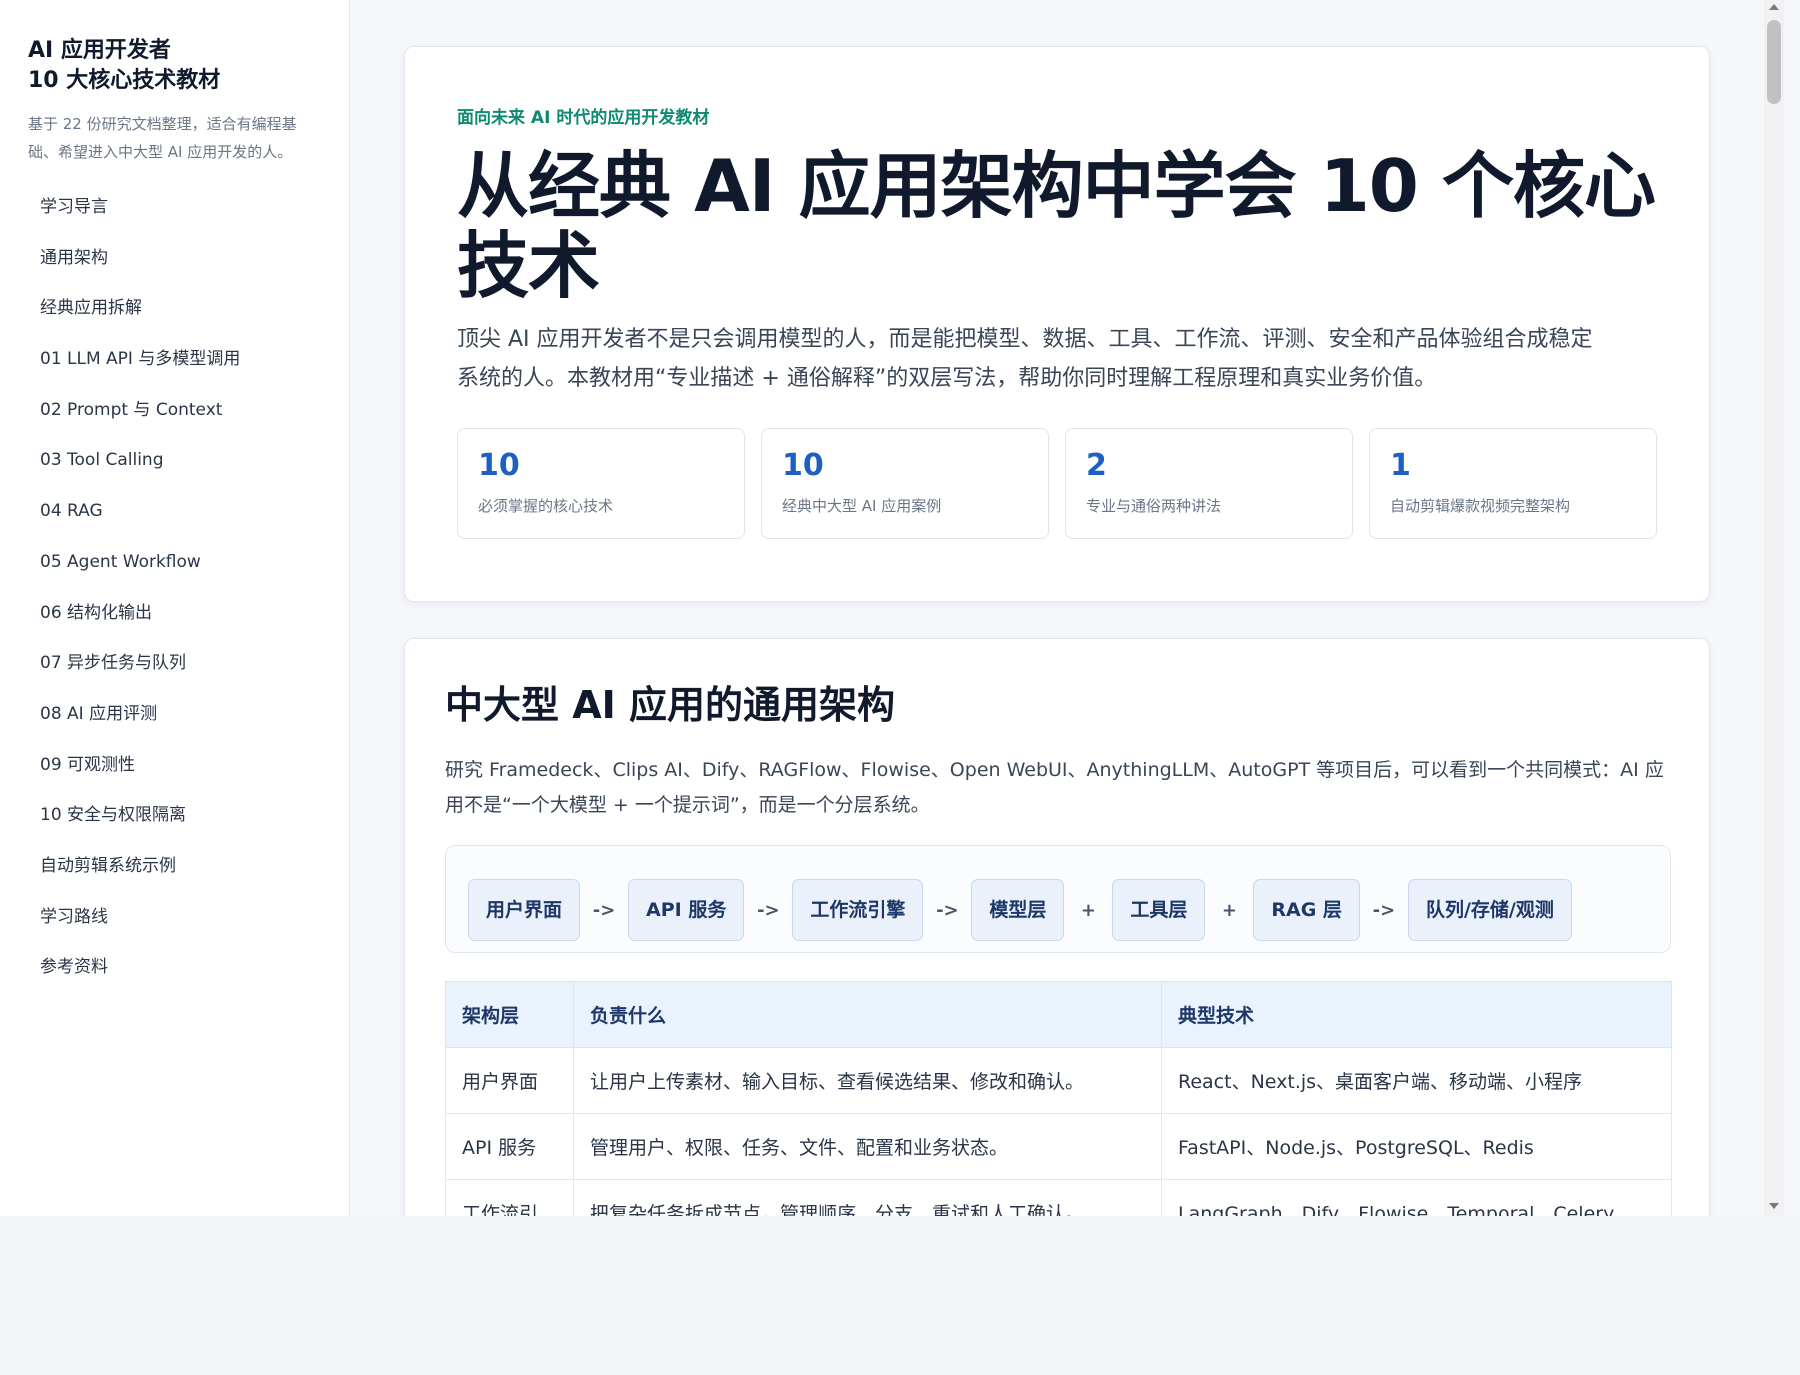 Image resolution: width=1800 pixels, height=1375 pixels. What do you see at coordinates (1209, 483) in the screenshot?
I see `stat-card: 2 专业与通俗两种讲法` at bounding box center [1209, 483].